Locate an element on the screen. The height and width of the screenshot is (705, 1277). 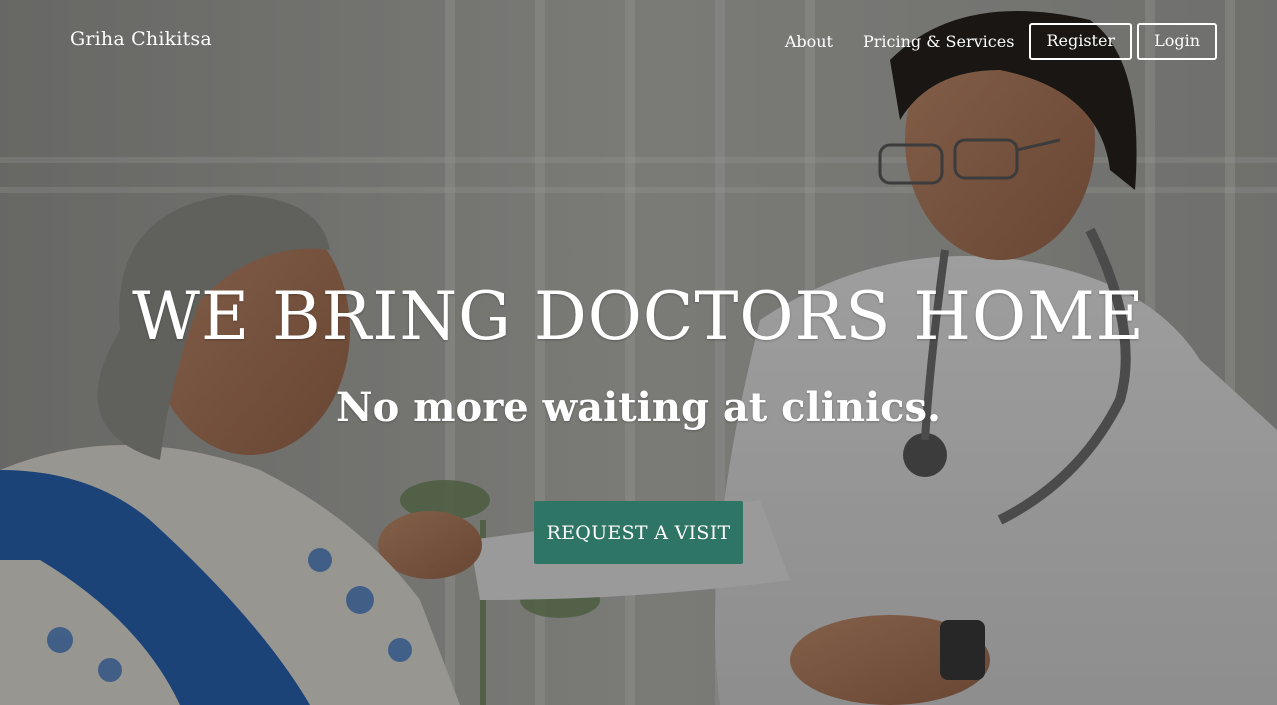
register-button: Register is located at coordinates (1081, 41).